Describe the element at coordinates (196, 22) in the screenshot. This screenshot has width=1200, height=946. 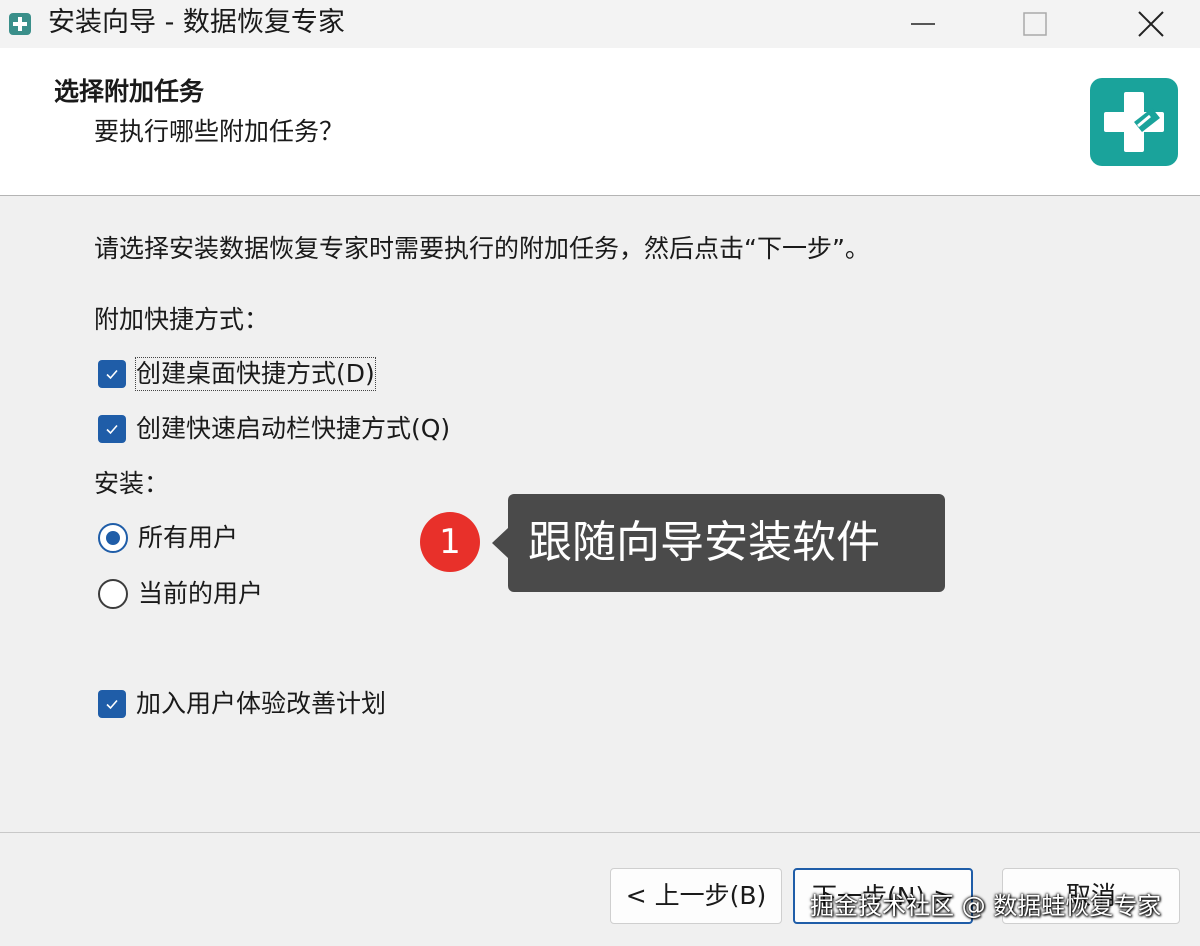
I see `window-title: 安装向导 - 数据恢复专家` at that location.